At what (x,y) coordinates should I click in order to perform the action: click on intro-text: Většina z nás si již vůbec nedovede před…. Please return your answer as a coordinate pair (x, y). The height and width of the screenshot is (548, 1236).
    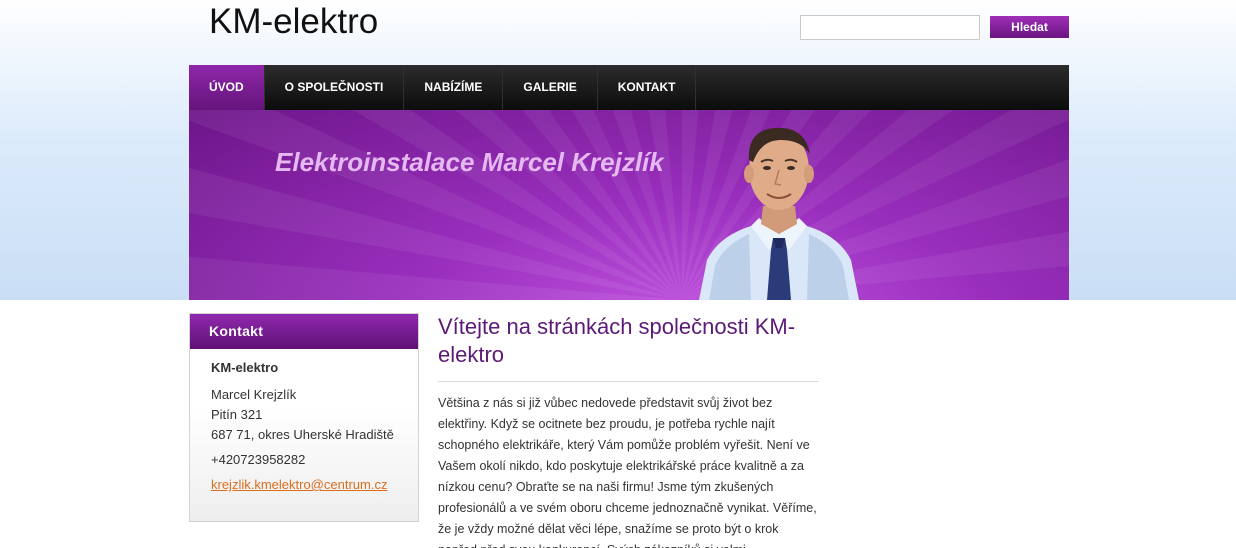
    Looking at the image, I should click on (627, 472).